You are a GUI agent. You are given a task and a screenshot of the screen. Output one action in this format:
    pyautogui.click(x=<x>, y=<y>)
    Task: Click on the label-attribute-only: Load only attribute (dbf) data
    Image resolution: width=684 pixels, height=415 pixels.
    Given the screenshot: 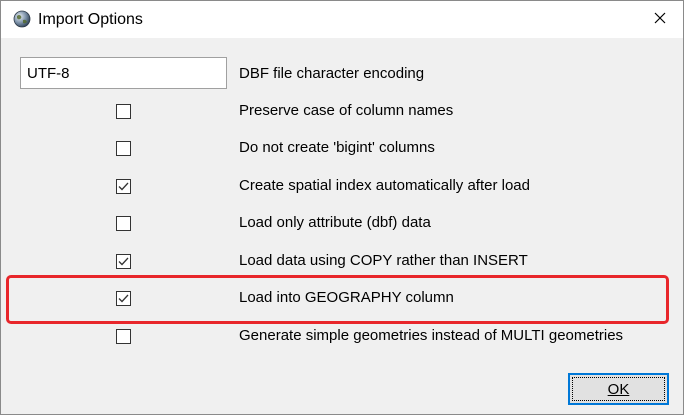 What is the action you would take?
    pyautogui.click(x=335, y=222)
    